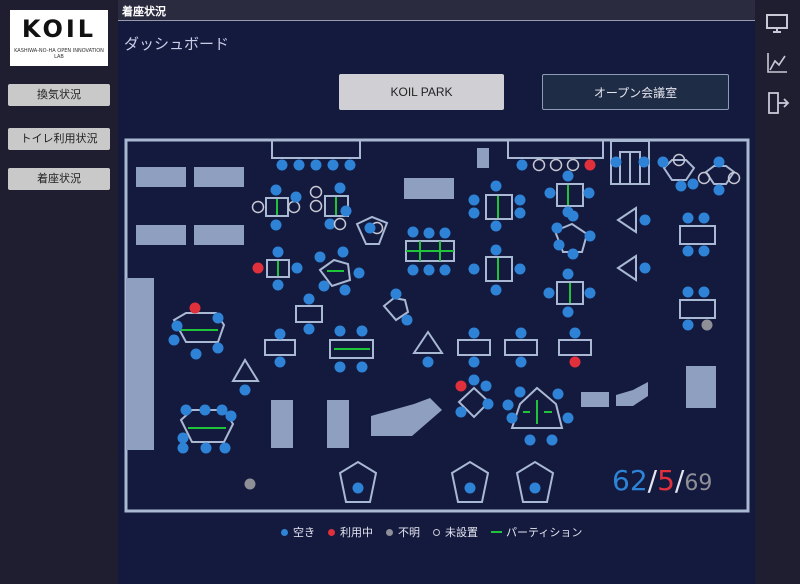 The width and height of the screenshot is (800, 584). What do you see at coordinates (284, 532) in the screenshot?
I see `available-dot-icon` at bounding box center [284, 532].